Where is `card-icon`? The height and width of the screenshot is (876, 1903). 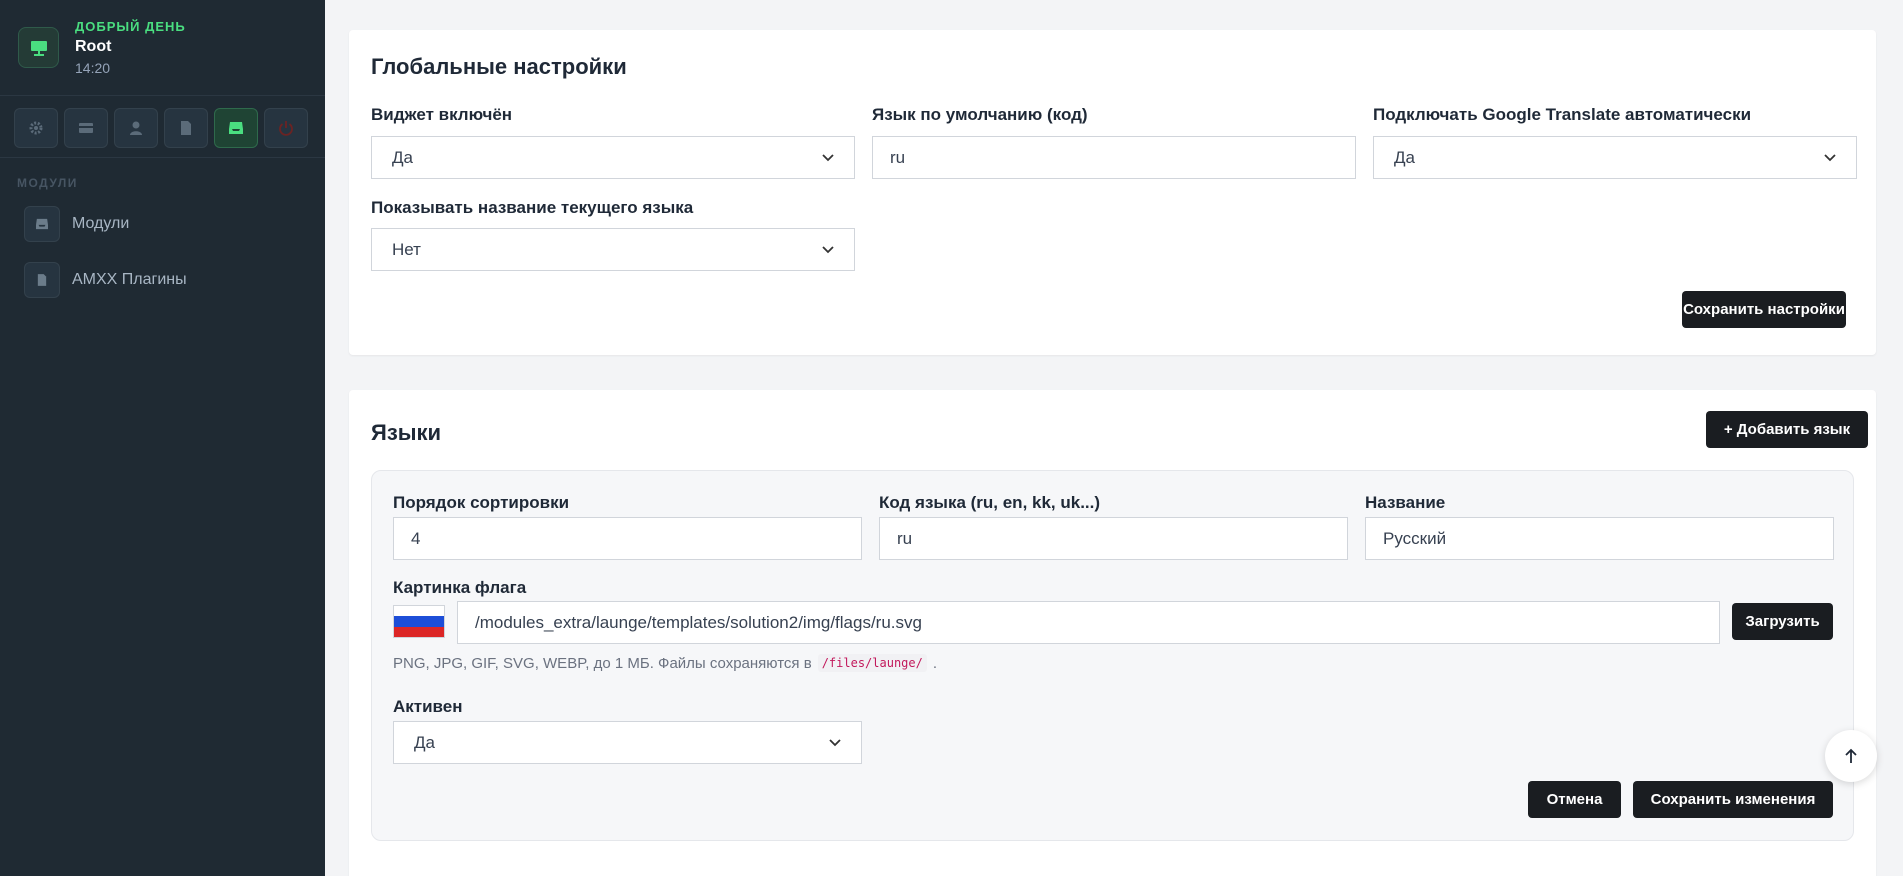
card-icon is located at coordinates (86, 128).